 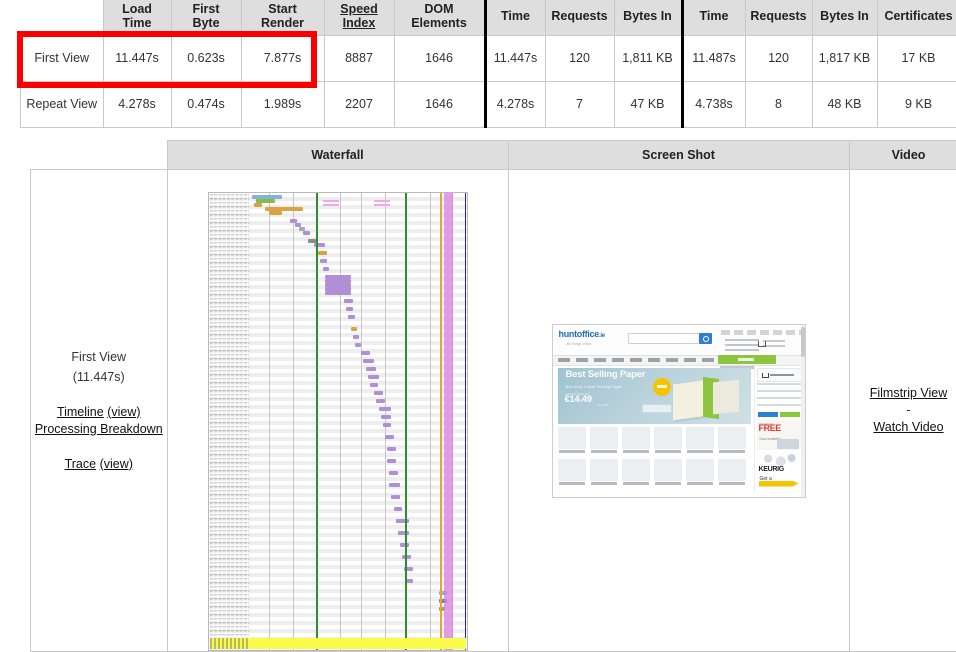 What do you see at coordinates (229, 417) in the screenshot?
I see `waterfall-request-labels` at bounding box center [229, 417].